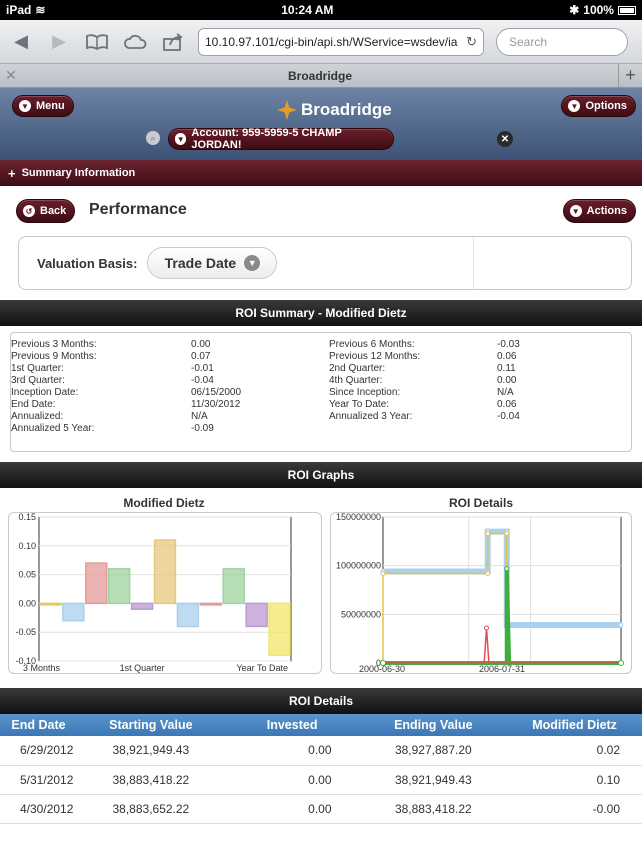 The height and width of the screenshot is (844, 642). What do you see at coordinates (151, 809) in the screenshot?
I see `table-cell: 38,883,652.22` at bounding box center [151, 809].